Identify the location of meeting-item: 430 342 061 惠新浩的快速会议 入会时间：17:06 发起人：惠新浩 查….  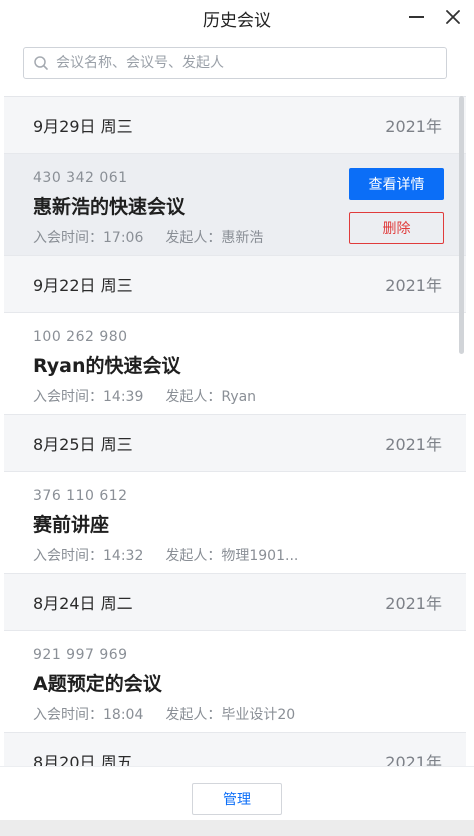
(235, 205).